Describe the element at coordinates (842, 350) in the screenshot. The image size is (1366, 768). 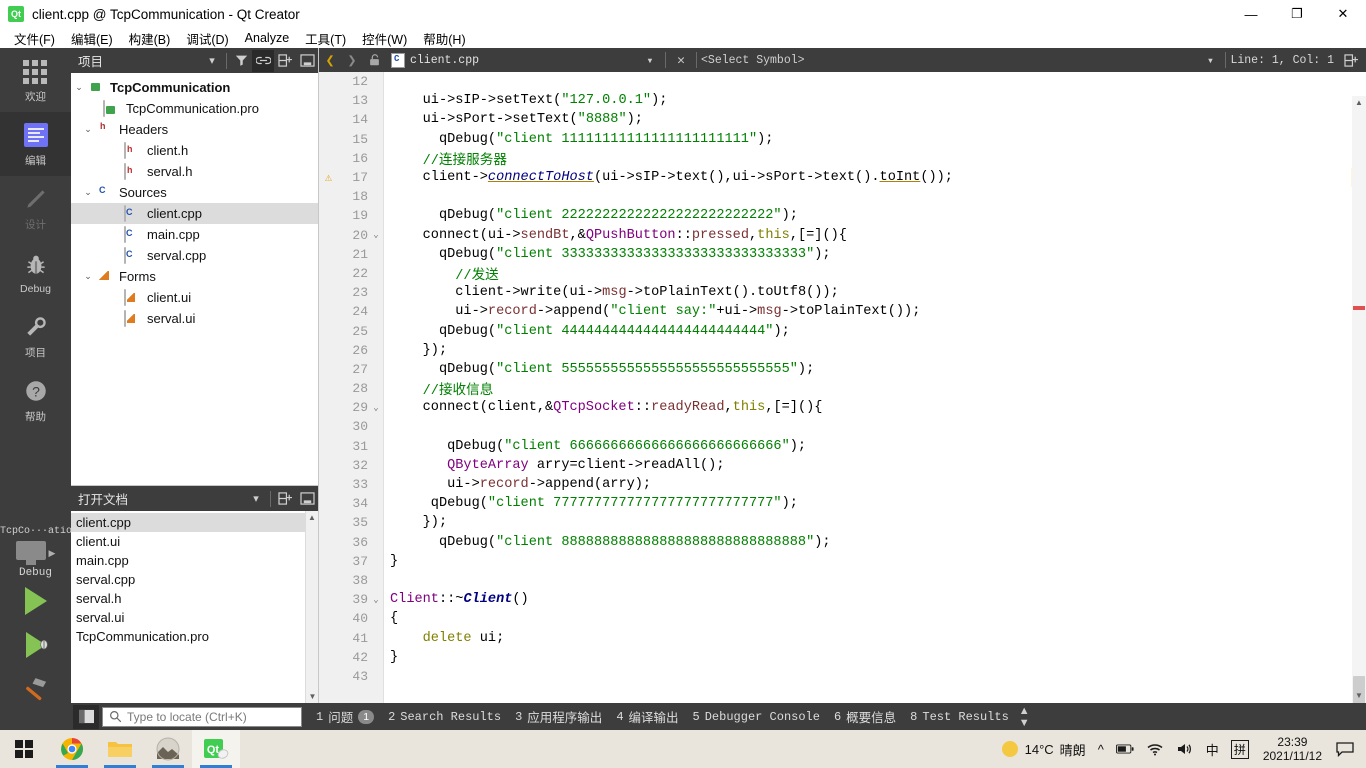
I see `code-line: 26 });` at that location.